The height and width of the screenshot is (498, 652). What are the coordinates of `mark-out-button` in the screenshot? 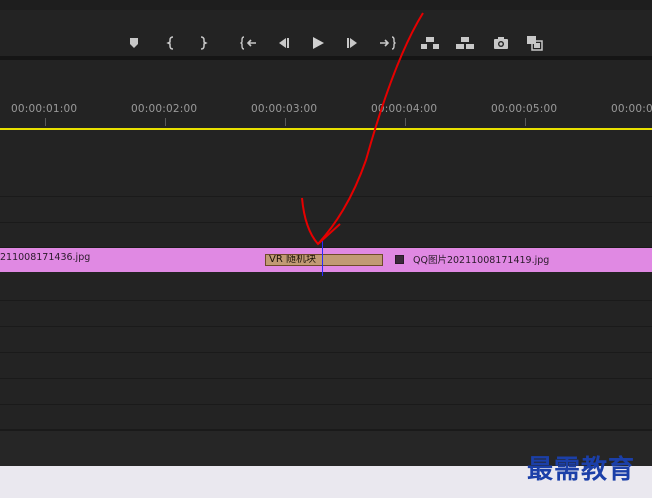 It's located at (203, 43).